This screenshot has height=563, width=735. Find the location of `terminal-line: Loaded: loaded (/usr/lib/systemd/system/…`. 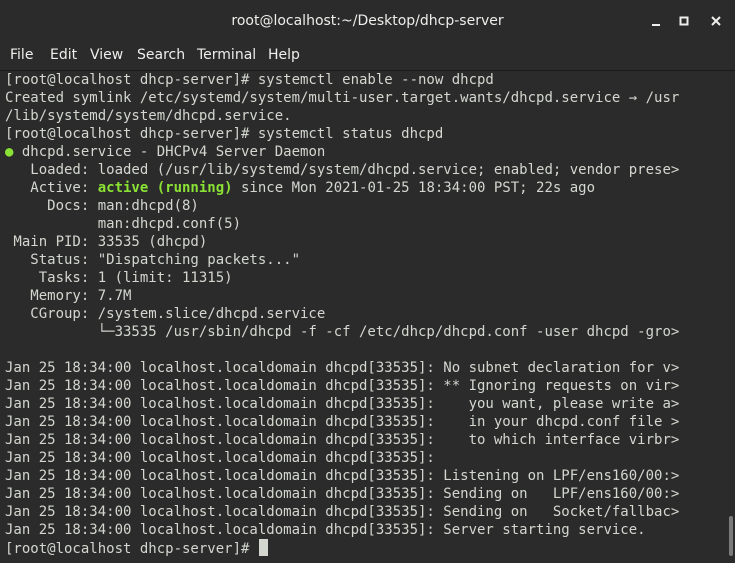

terminal-line: Loaded: loaded (/usr/lib/systemd/system/… is located at coordinates (365, 170).